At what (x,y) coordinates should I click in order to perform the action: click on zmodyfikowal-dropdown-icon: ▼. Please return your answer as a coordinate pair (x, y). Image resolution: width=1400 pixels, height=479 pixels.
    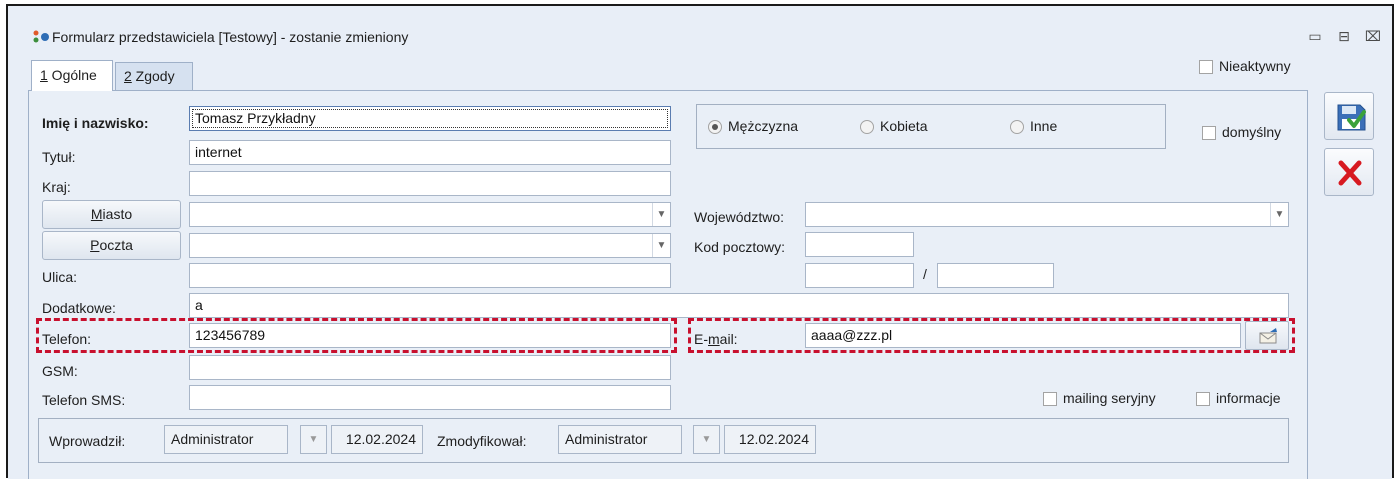
    Looking at the image, I should click on (706, 439).